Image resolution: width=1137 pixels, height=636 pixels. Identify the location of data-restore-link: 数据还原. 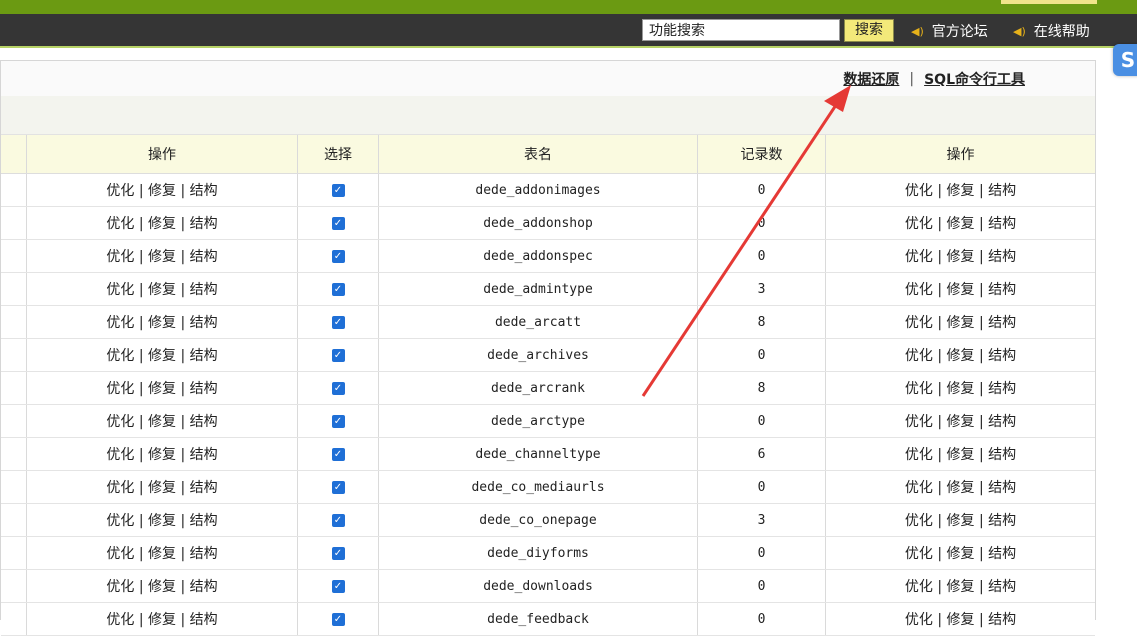
(871, 79).